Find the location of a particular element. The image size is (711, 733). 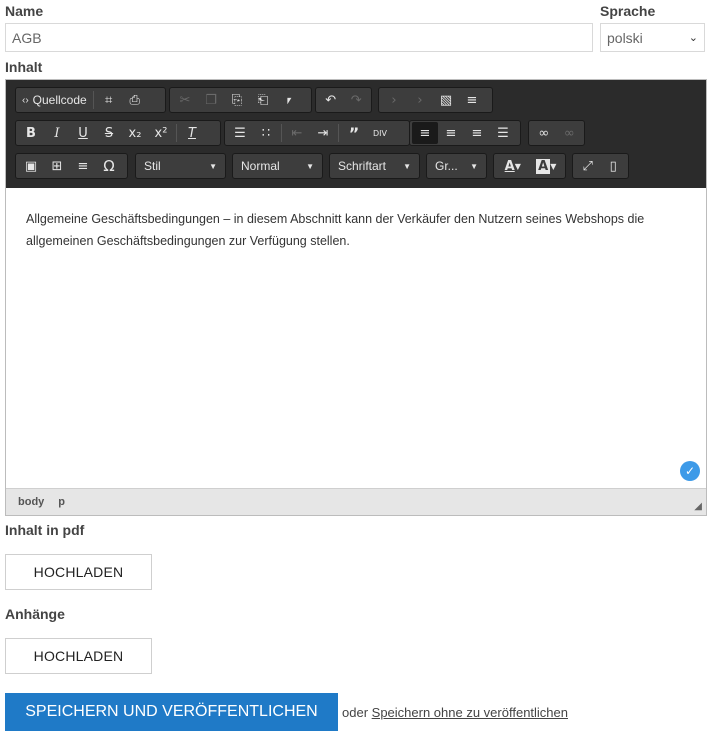

toolbar-group-undo: ↶ ↷ is located at coordinates (343, 100).